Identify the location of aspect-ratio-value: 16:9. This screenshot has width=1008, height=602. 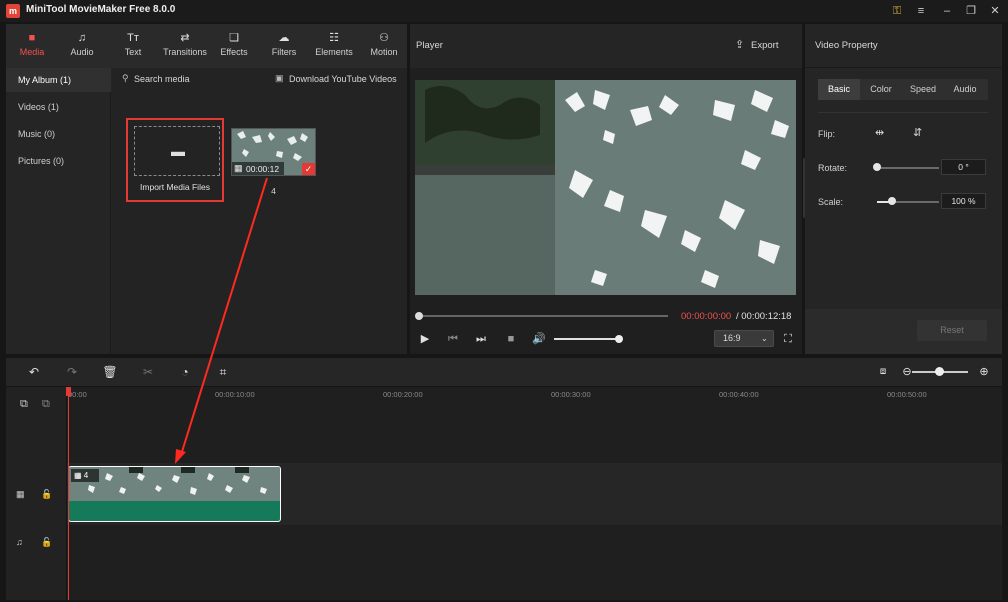
(732, 338).